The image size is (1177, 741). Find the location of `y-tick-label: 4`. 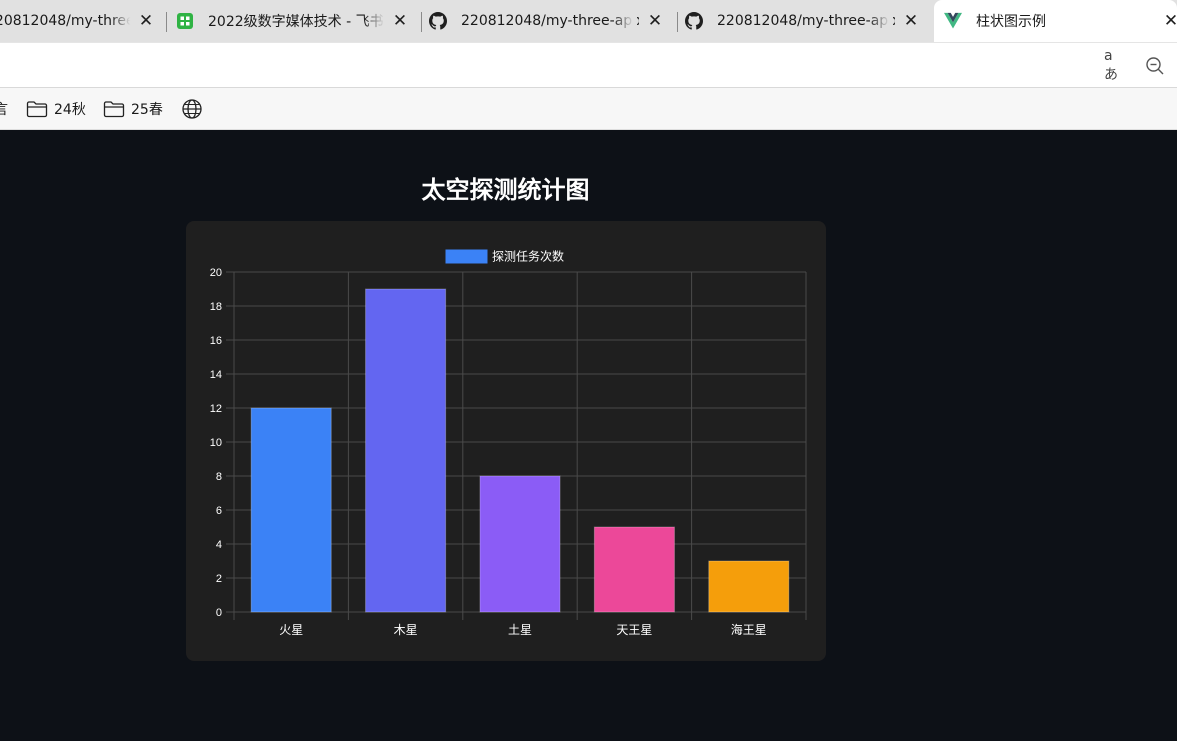

y-tick-label: 4 is located at coordinates (219, 545).